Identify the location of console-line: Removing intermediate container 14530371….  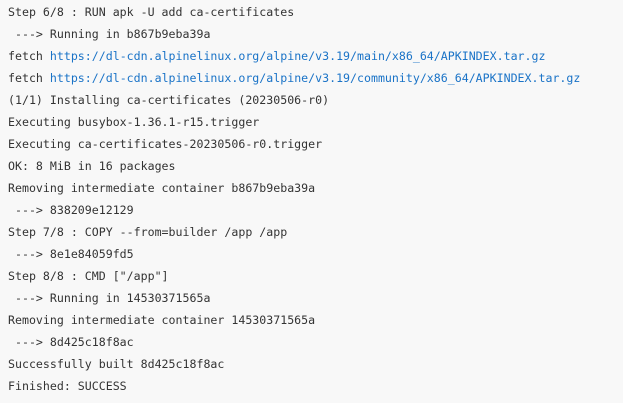
(162, 320).